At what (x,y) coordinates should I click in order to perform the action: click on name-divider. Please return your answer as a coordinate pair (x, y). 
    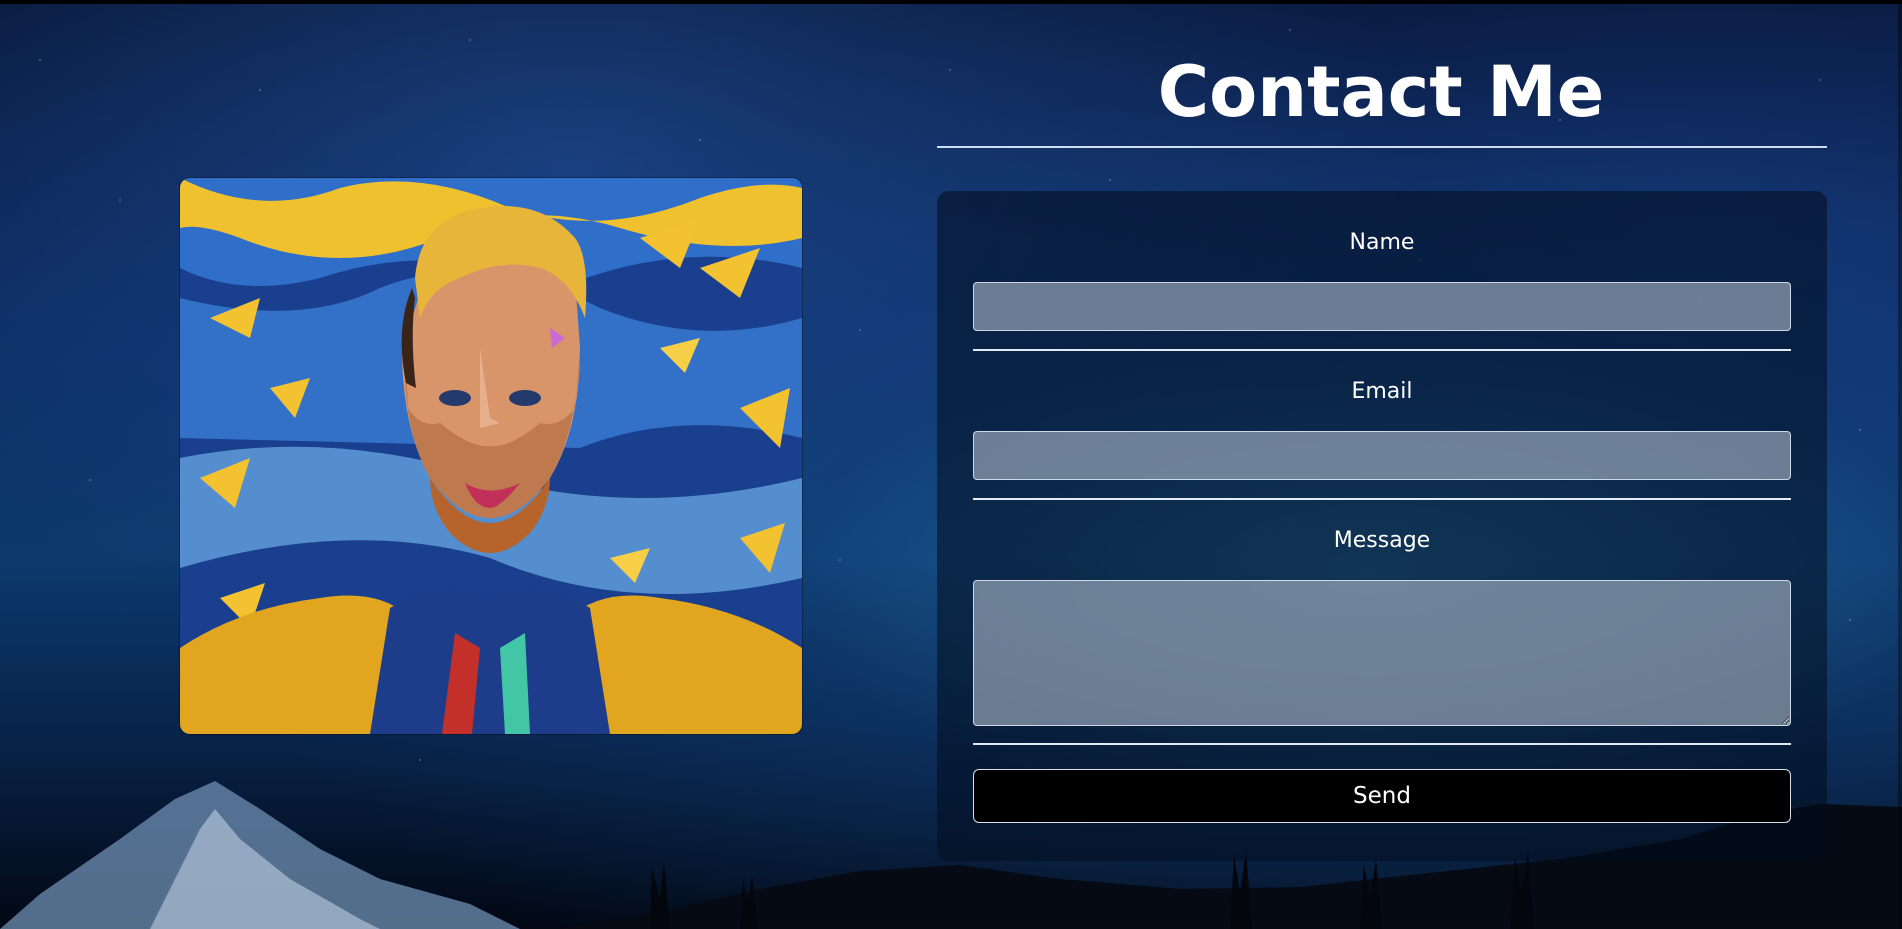
    Looking at the image, I should click on (1382, 350).